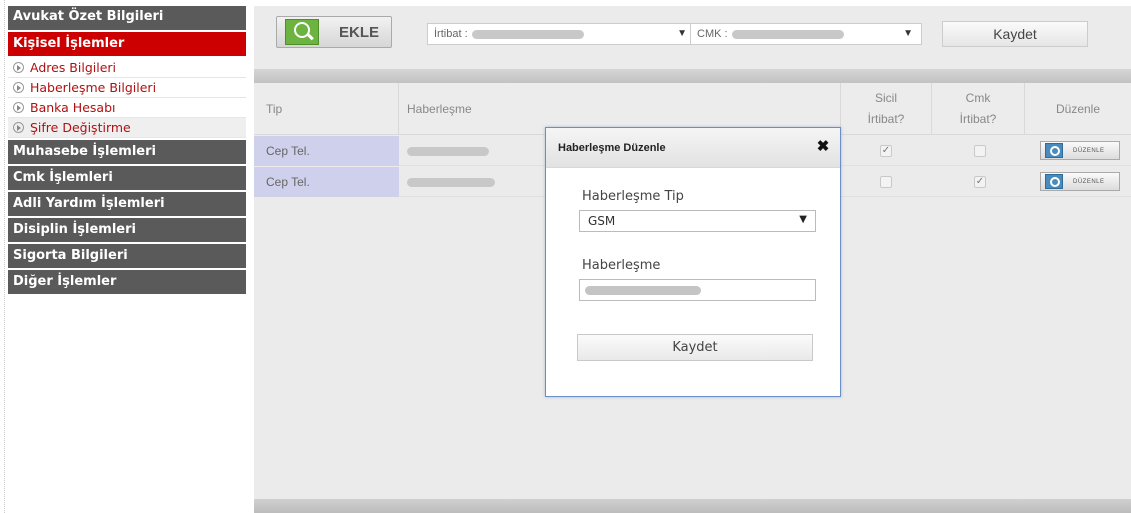  What do you see at coordinates (612, 147) in the screenshot?
I see `dialog-title: Haberleşme Düzenle` at bounding box center [612, 147].